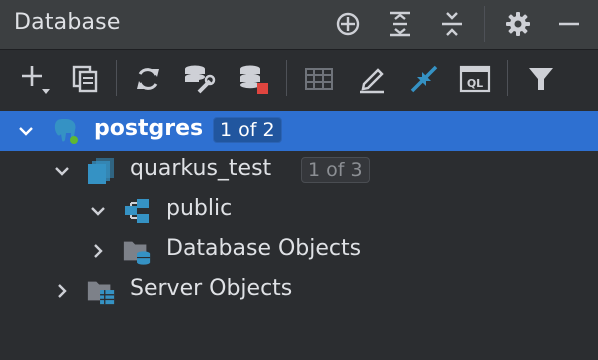 The image size is (598, 360). I want to click on refresh-icon, so click(148, 79).